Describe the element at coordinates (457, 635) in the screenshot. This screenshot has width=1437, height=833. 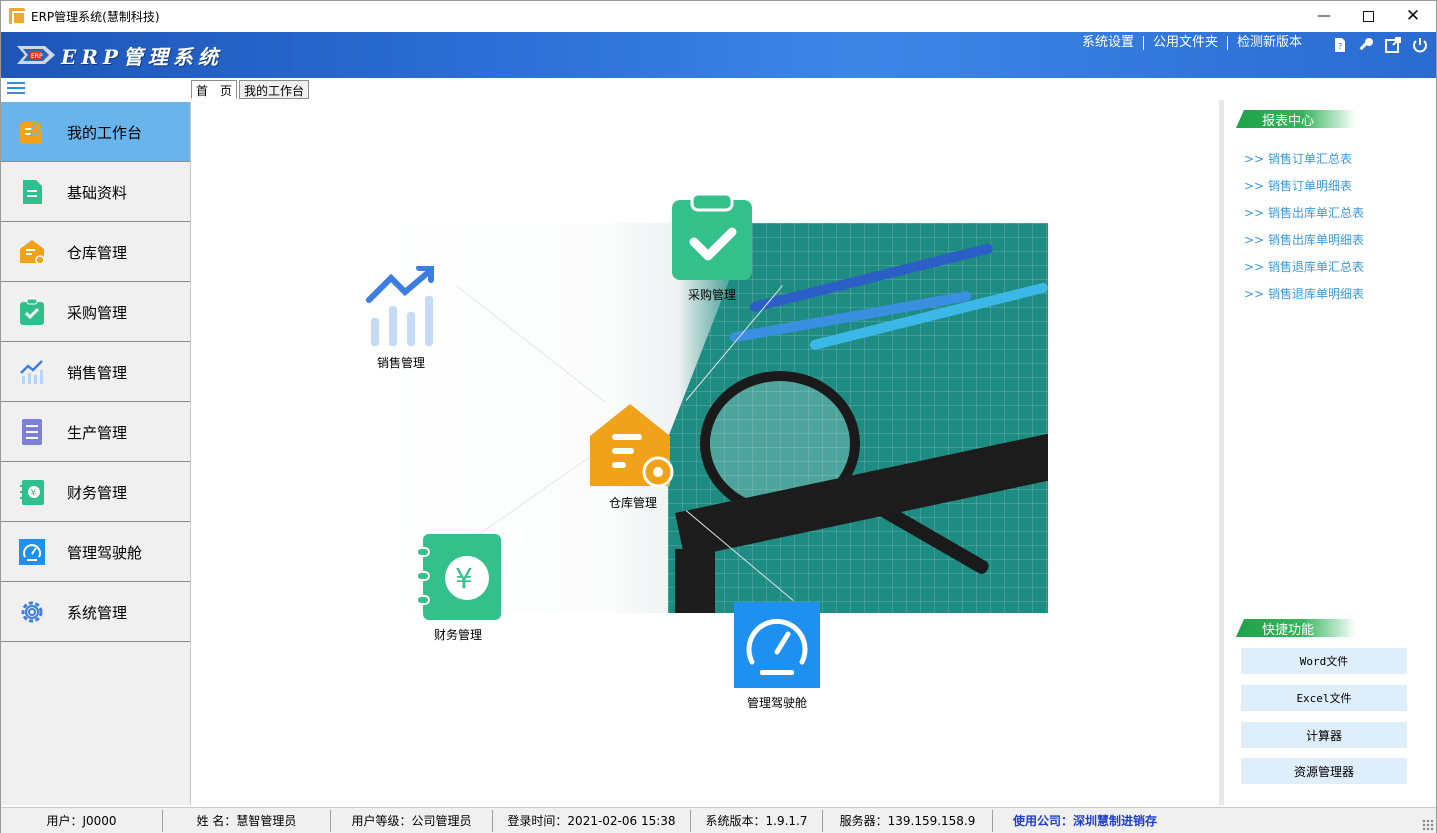
I see `module-label: 财务管理` at that location.